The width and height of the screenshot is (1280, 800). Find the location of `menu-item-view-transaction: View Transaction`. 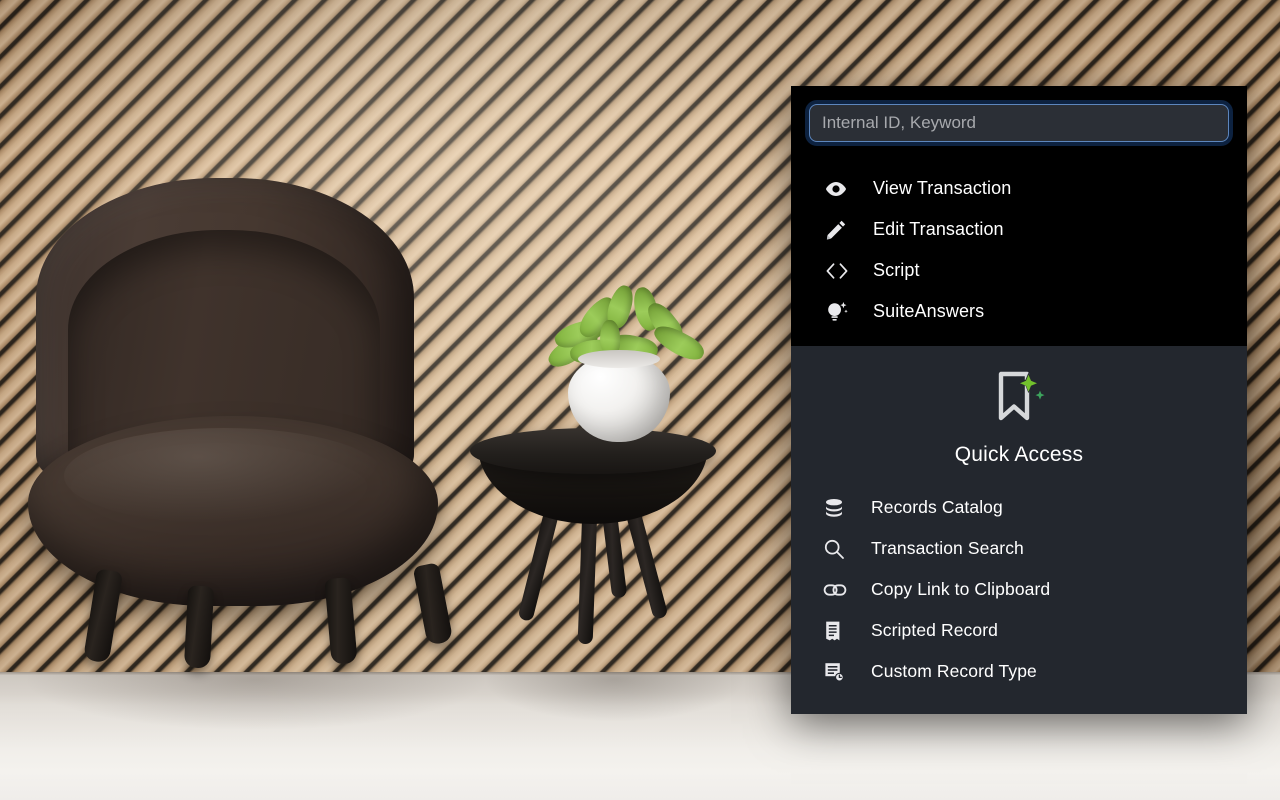

menu-item-view-transaction: View Transaction is located at coordinates (1019, 188).